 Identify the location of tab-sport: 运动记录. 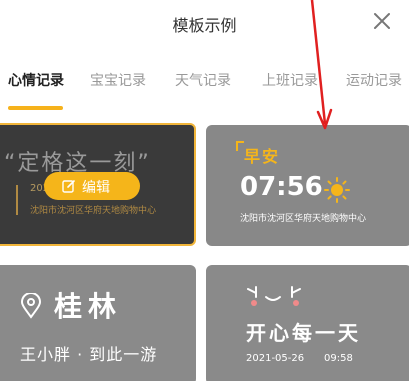
(374, 80).